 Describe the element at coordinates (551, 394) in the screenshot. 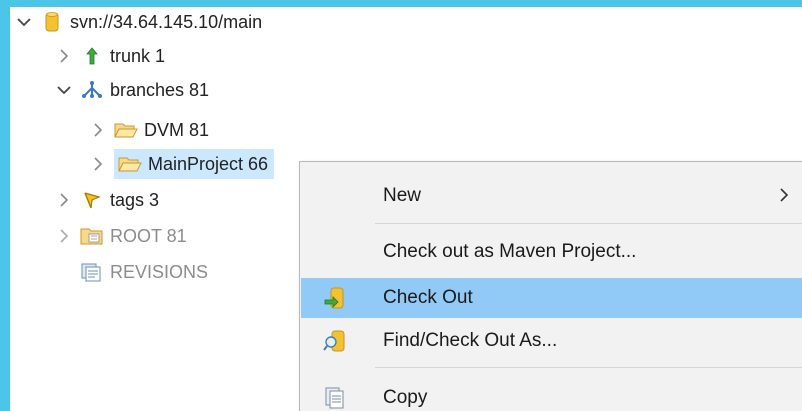

I see `menu-item-copy: Copy` at that location.